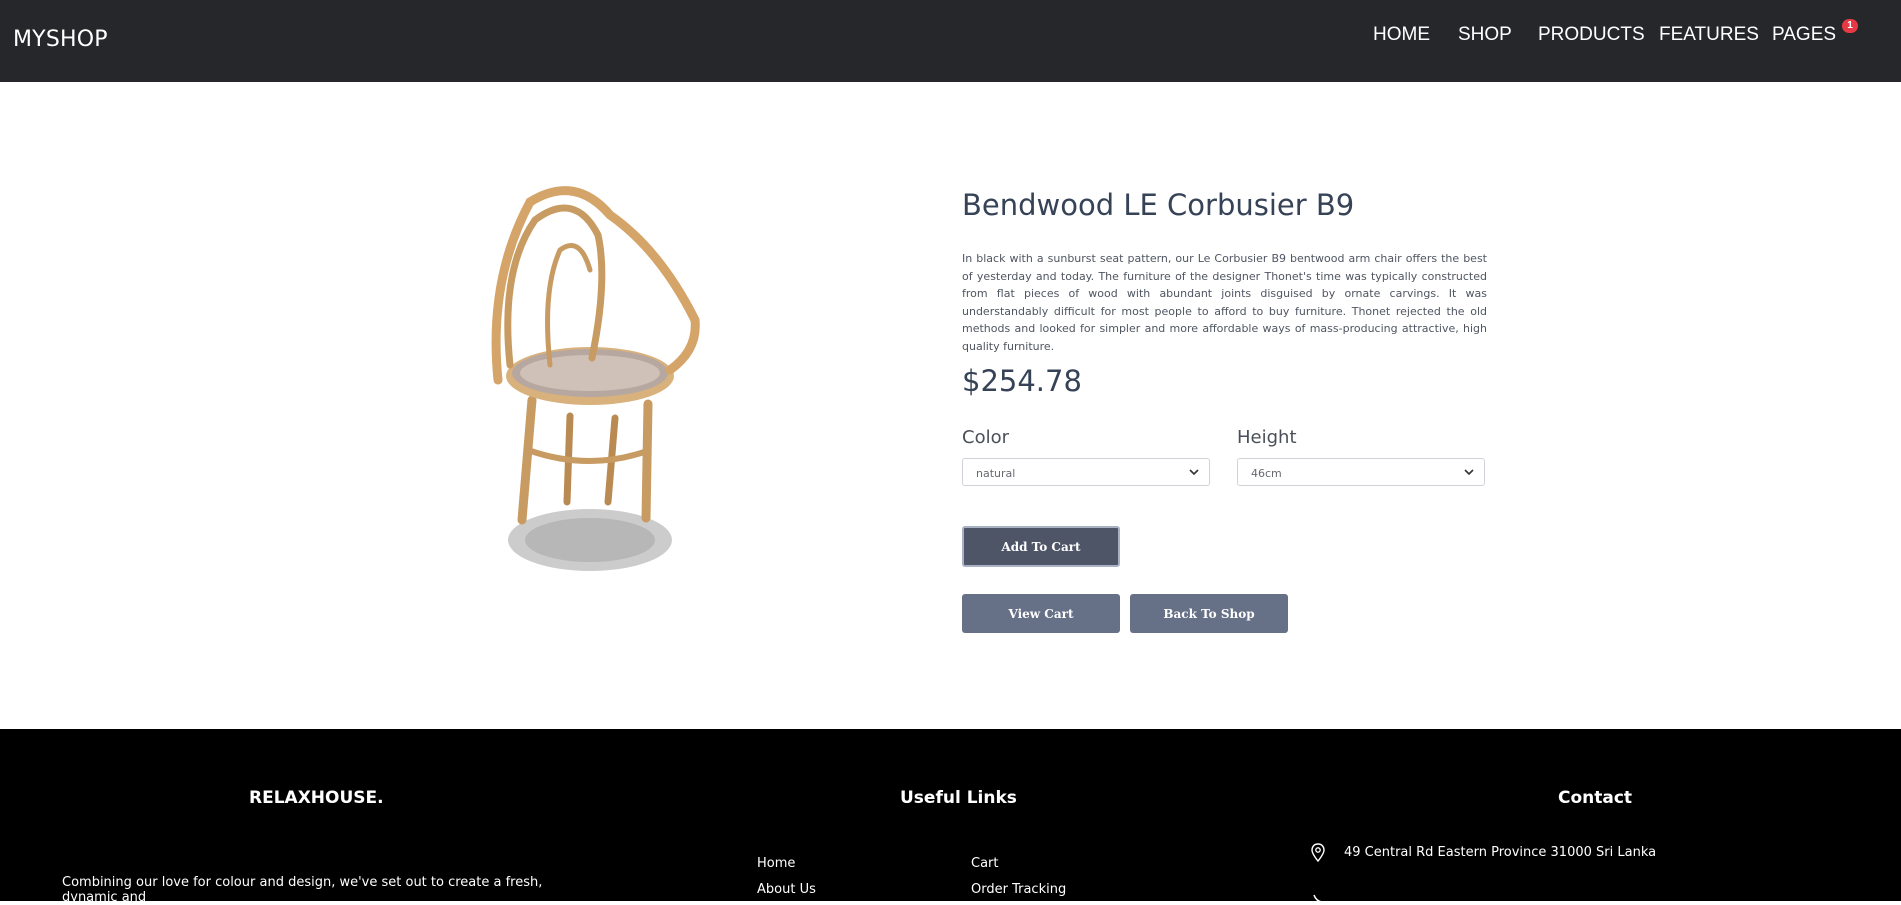 The image size is (1901, 905). What do you see at coordinates (985, 863) in the screenshot?
I see `footer-link-cart: Cart` at bounding box center [985, 863].